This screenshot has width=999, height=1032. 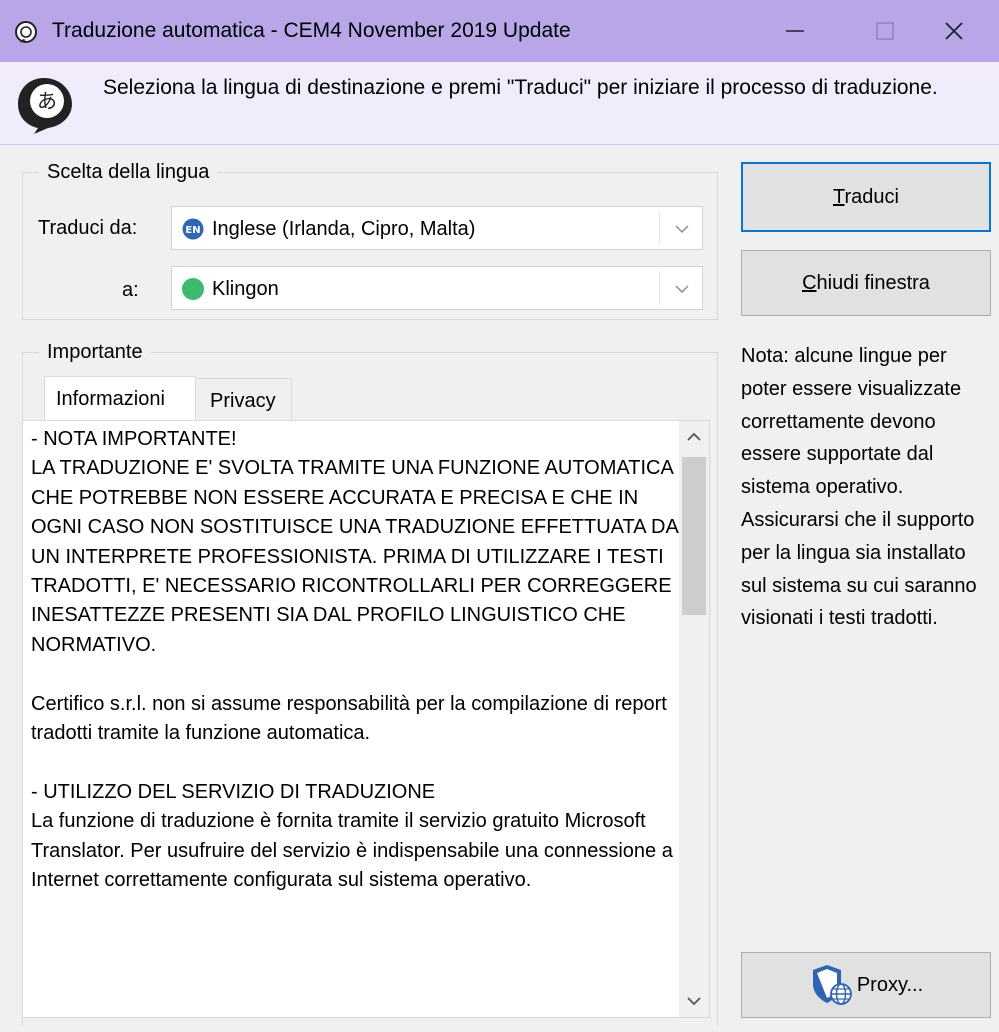 I want to click on minimize-icon, so click(x=795, y=31).